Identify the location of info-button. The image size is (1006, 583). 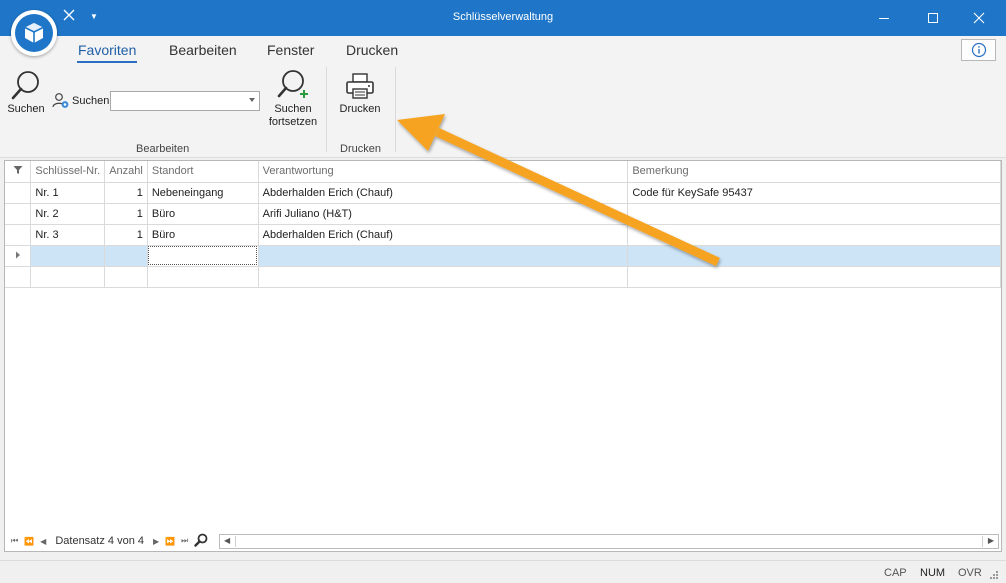
(978, 50).